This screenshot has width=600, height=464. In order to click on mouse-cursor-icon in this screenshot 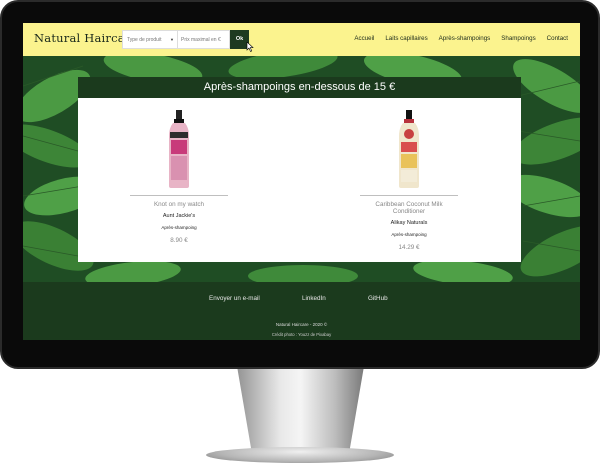, I will do `click(250, 47)`.